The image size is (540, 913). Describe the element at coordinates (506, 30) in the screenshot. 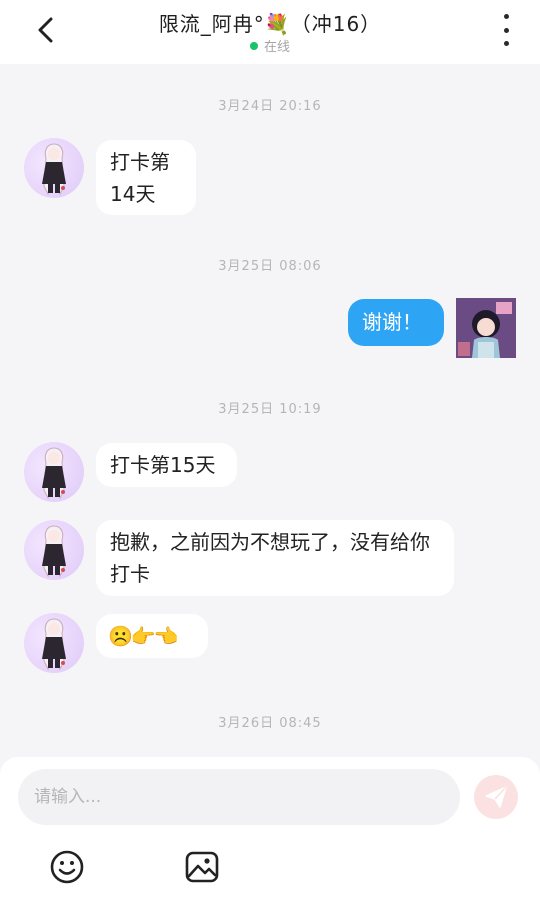

I see `more-options-button` at that location.